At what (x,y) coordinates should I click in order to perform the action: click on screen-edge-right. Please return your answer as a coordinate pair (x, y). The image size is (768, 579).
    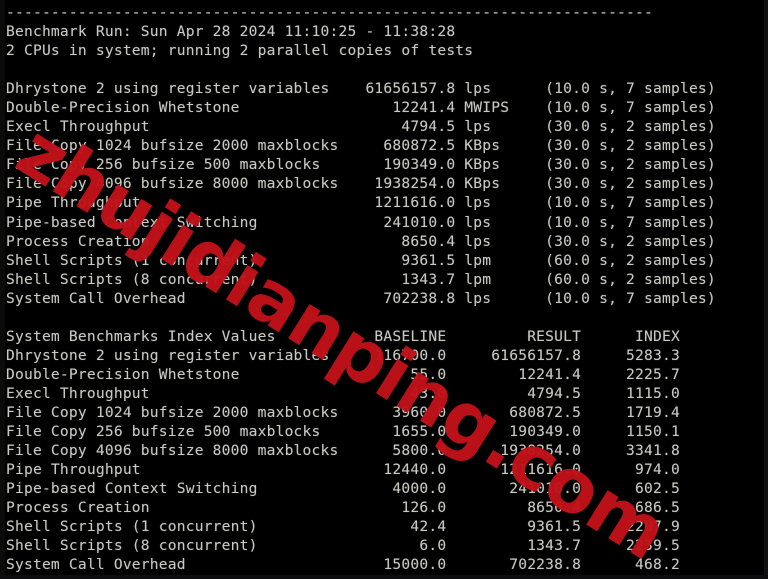
    Looking at the image, I should click on (766, 289).